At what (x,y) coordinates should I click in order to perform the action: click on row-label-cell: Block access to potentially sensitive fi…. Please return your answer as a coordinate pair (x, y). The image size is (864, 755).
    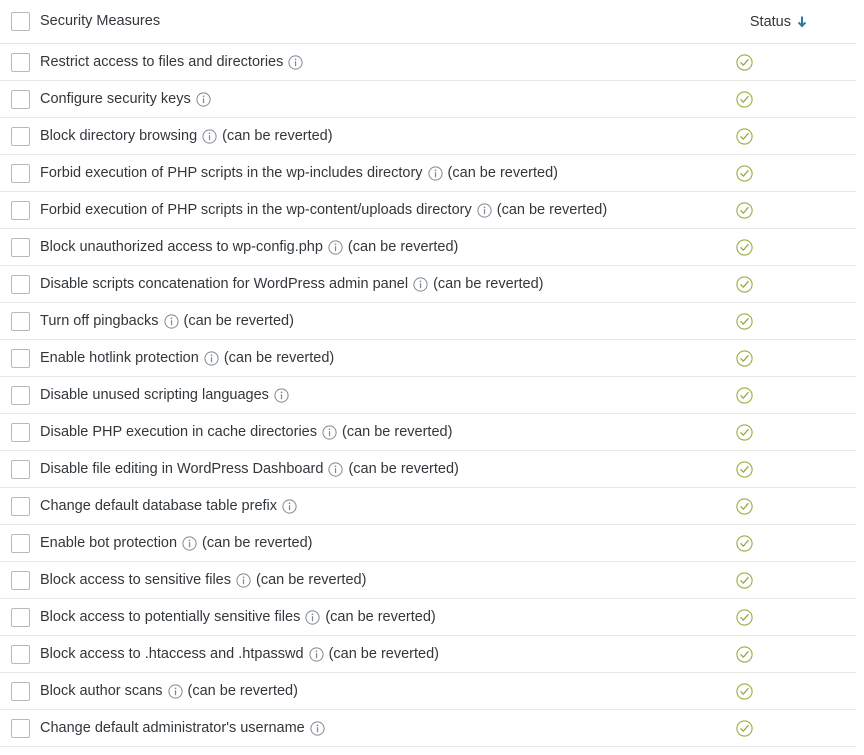
    Looking at the image, I should click on (360, 617).